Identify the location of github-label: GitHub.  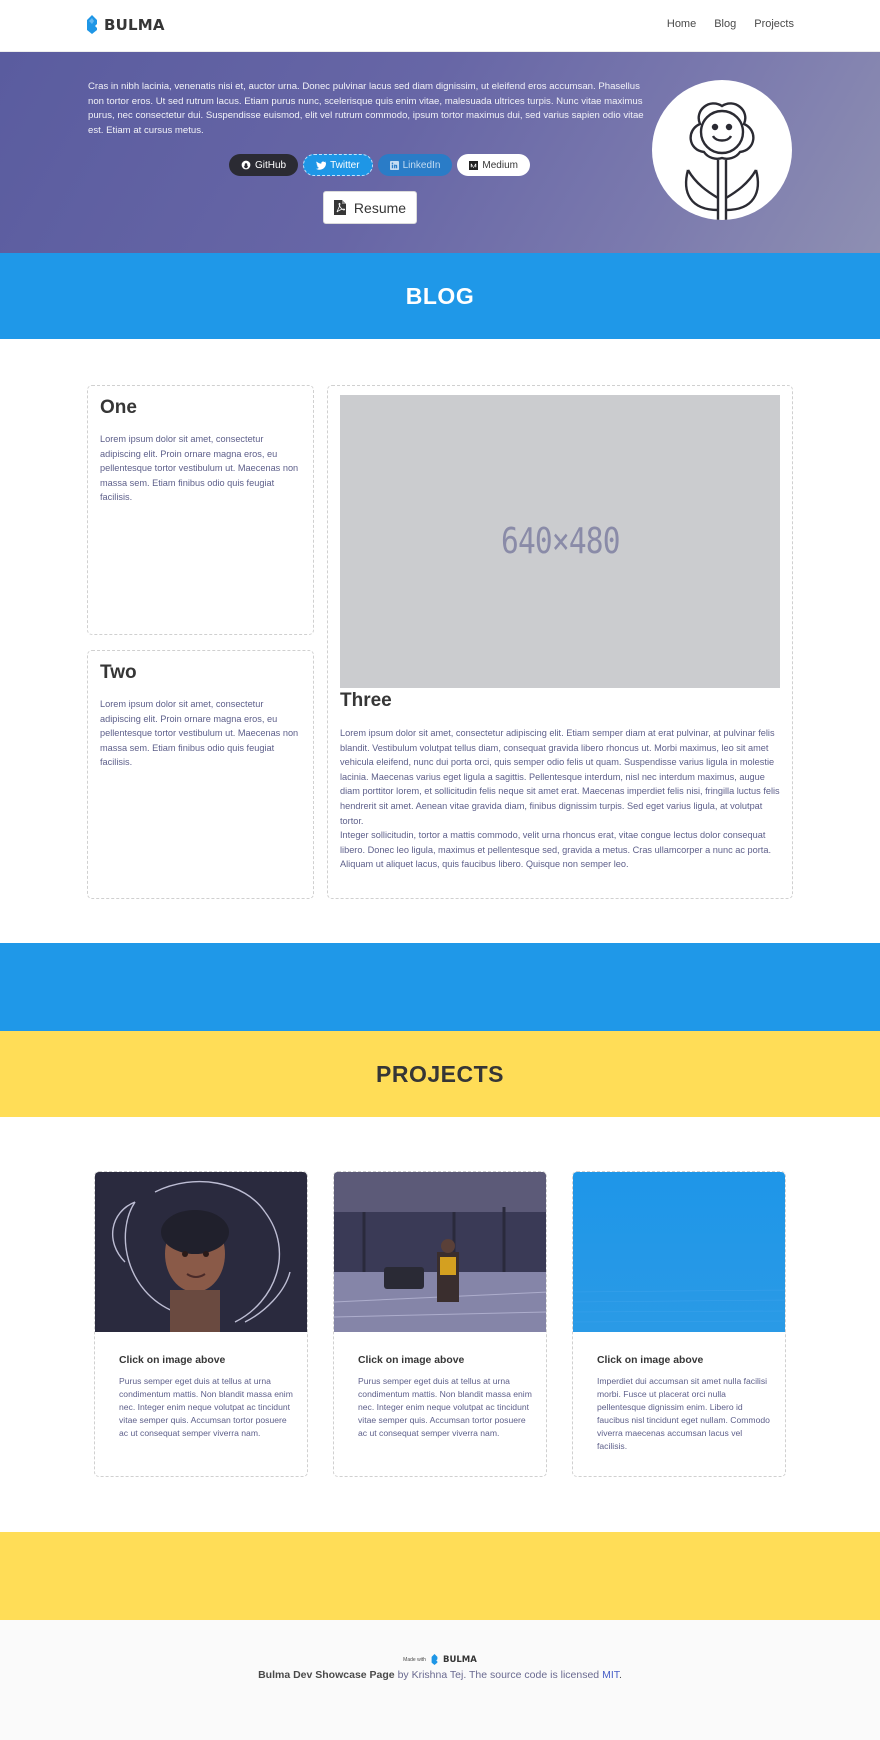
(271, 165).